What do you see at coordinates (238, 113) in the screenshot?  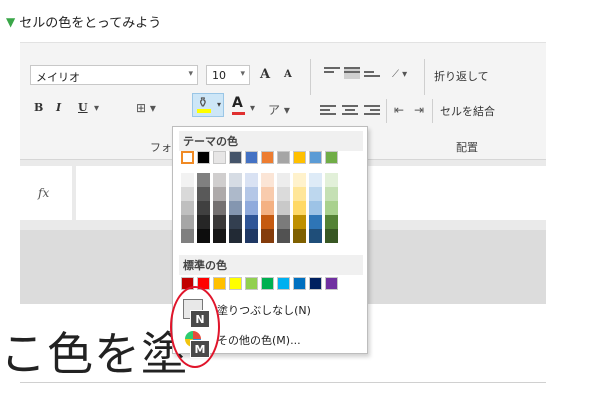 I see `font-color-bar` at bounding box center [238, 113].